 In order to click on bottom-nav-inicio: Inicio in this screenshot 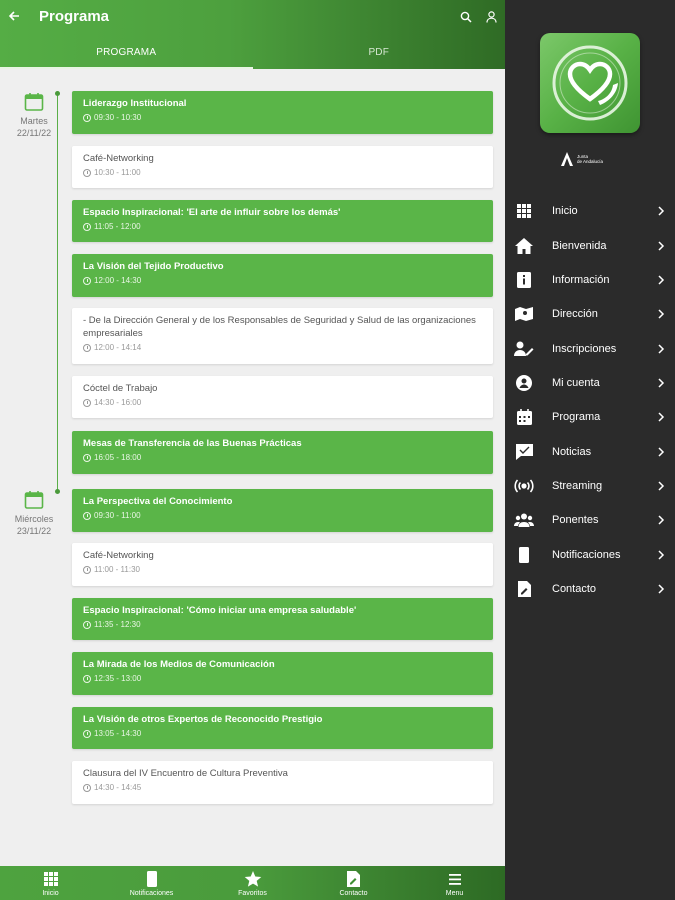, I will do `click(50, 883)`.